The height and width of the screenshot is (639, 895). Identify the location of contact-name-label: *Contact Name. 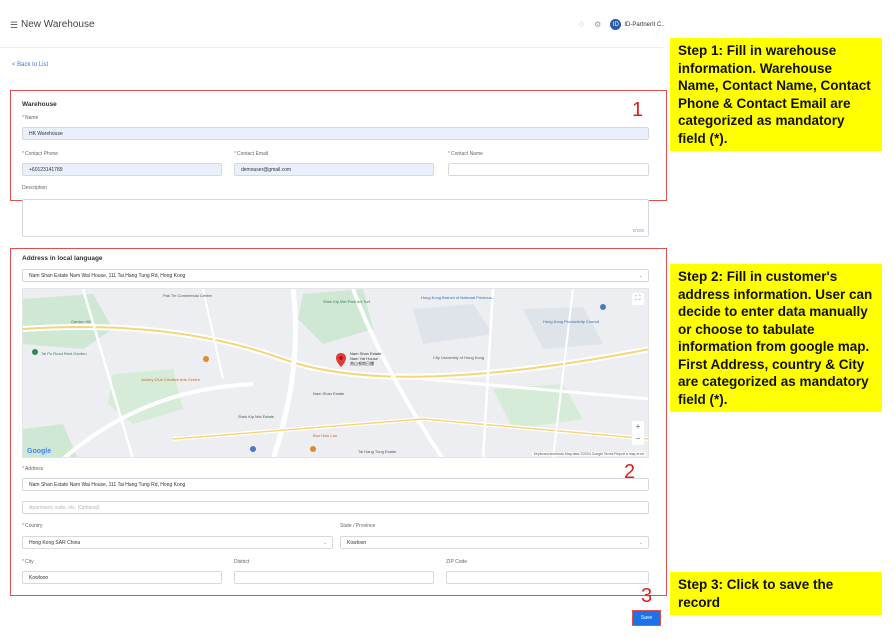
(465, 154).